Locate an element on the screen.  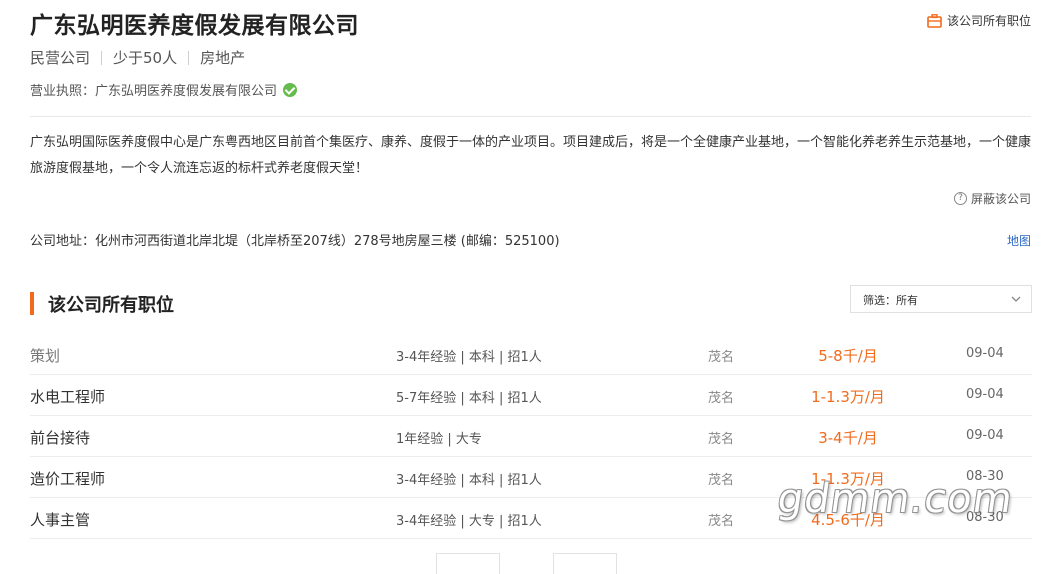
license-label: 营业执照： is located at coordinates (63, 91).